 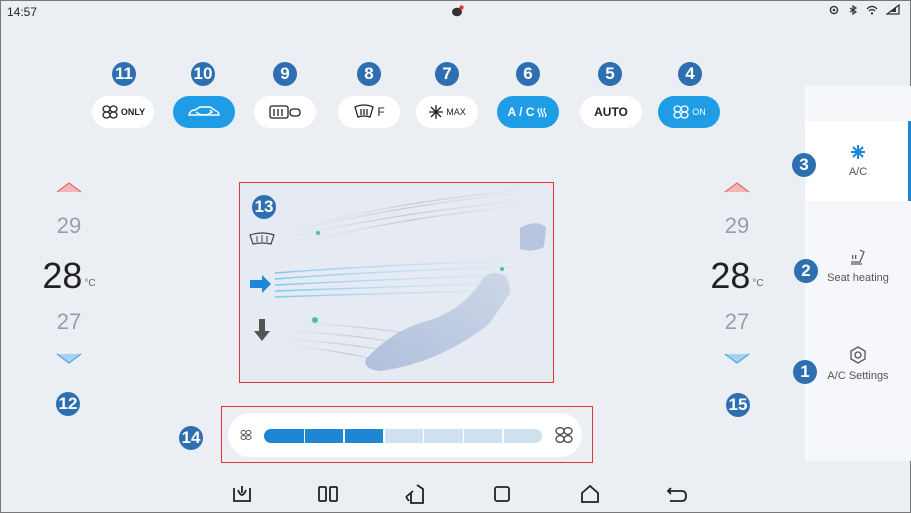 I want to click on location-icon, so click(x=834, y=9).